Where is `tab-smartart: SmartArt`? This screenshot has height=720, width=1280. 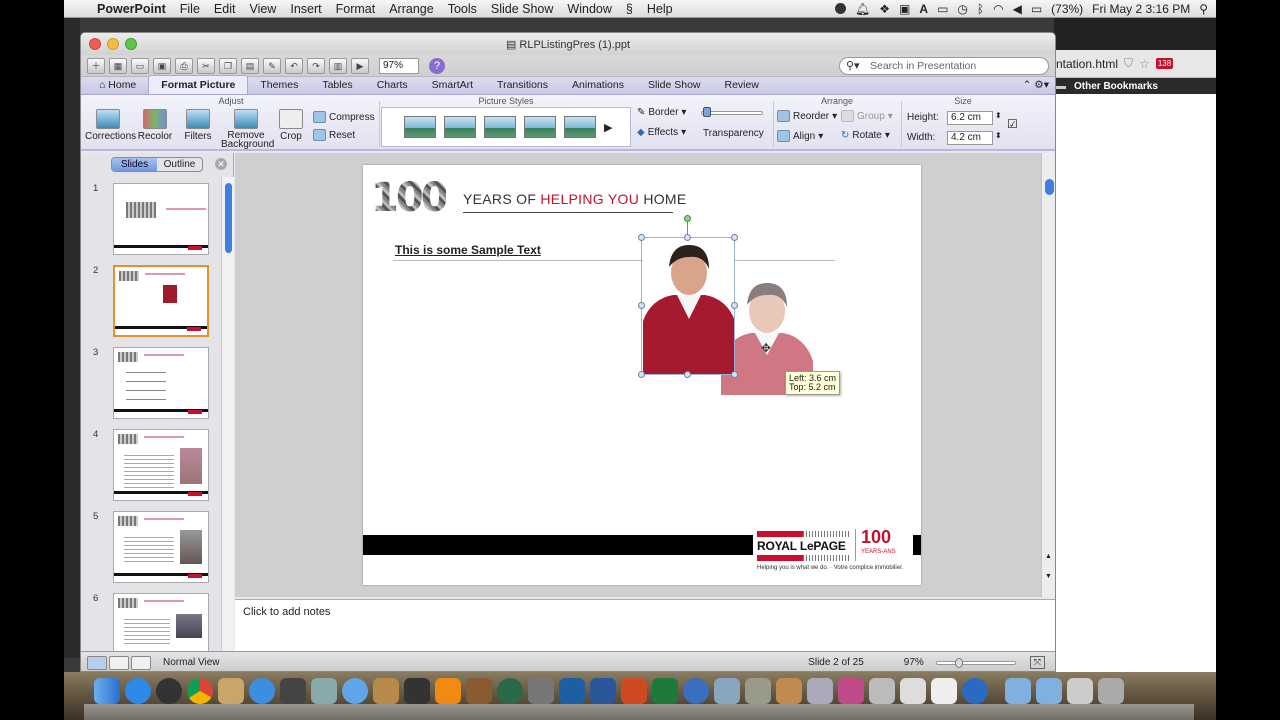 tab-smartart: SmartArt is located at coordinates (452, 85).